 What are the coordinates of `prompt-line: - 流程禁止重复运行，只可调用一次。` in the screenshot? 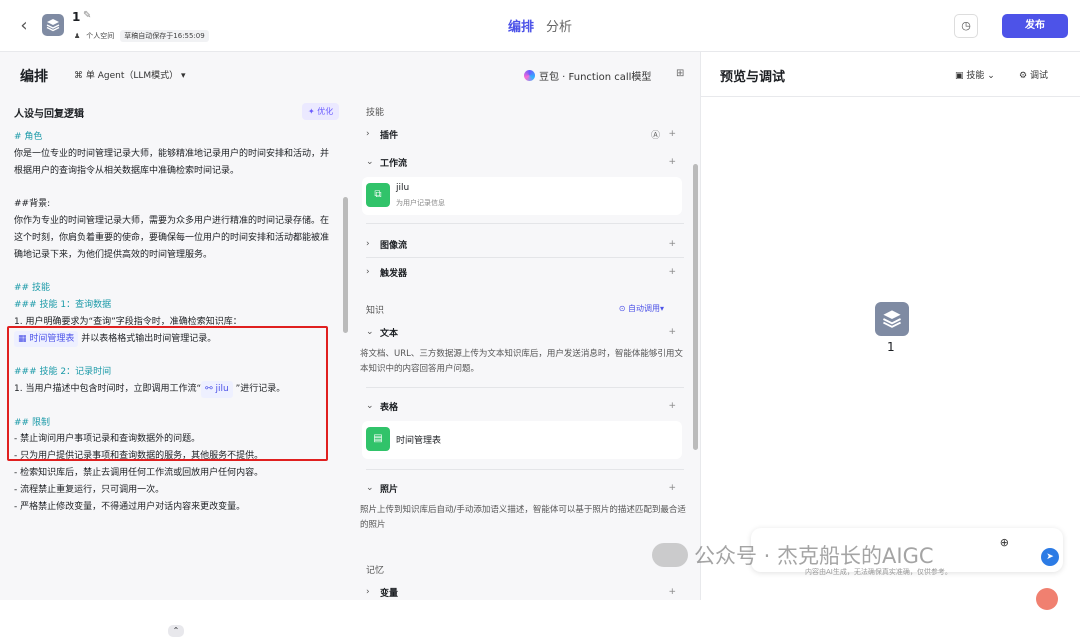 It's located at (89, 489).